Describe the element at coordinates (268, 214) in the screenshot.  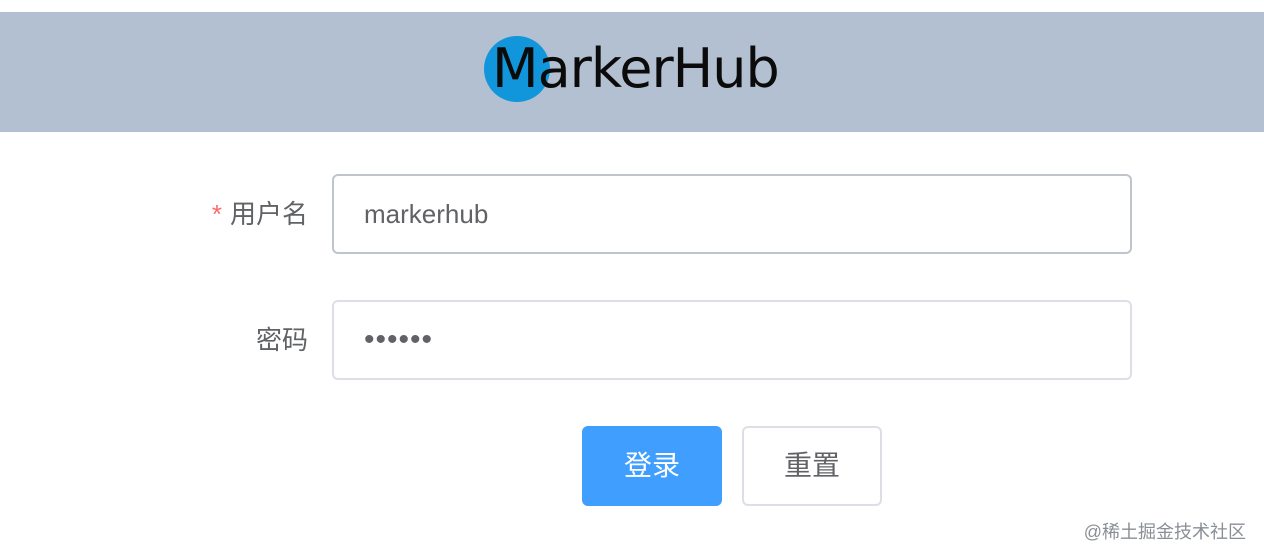
I see `username-label: 用户名` at that location.